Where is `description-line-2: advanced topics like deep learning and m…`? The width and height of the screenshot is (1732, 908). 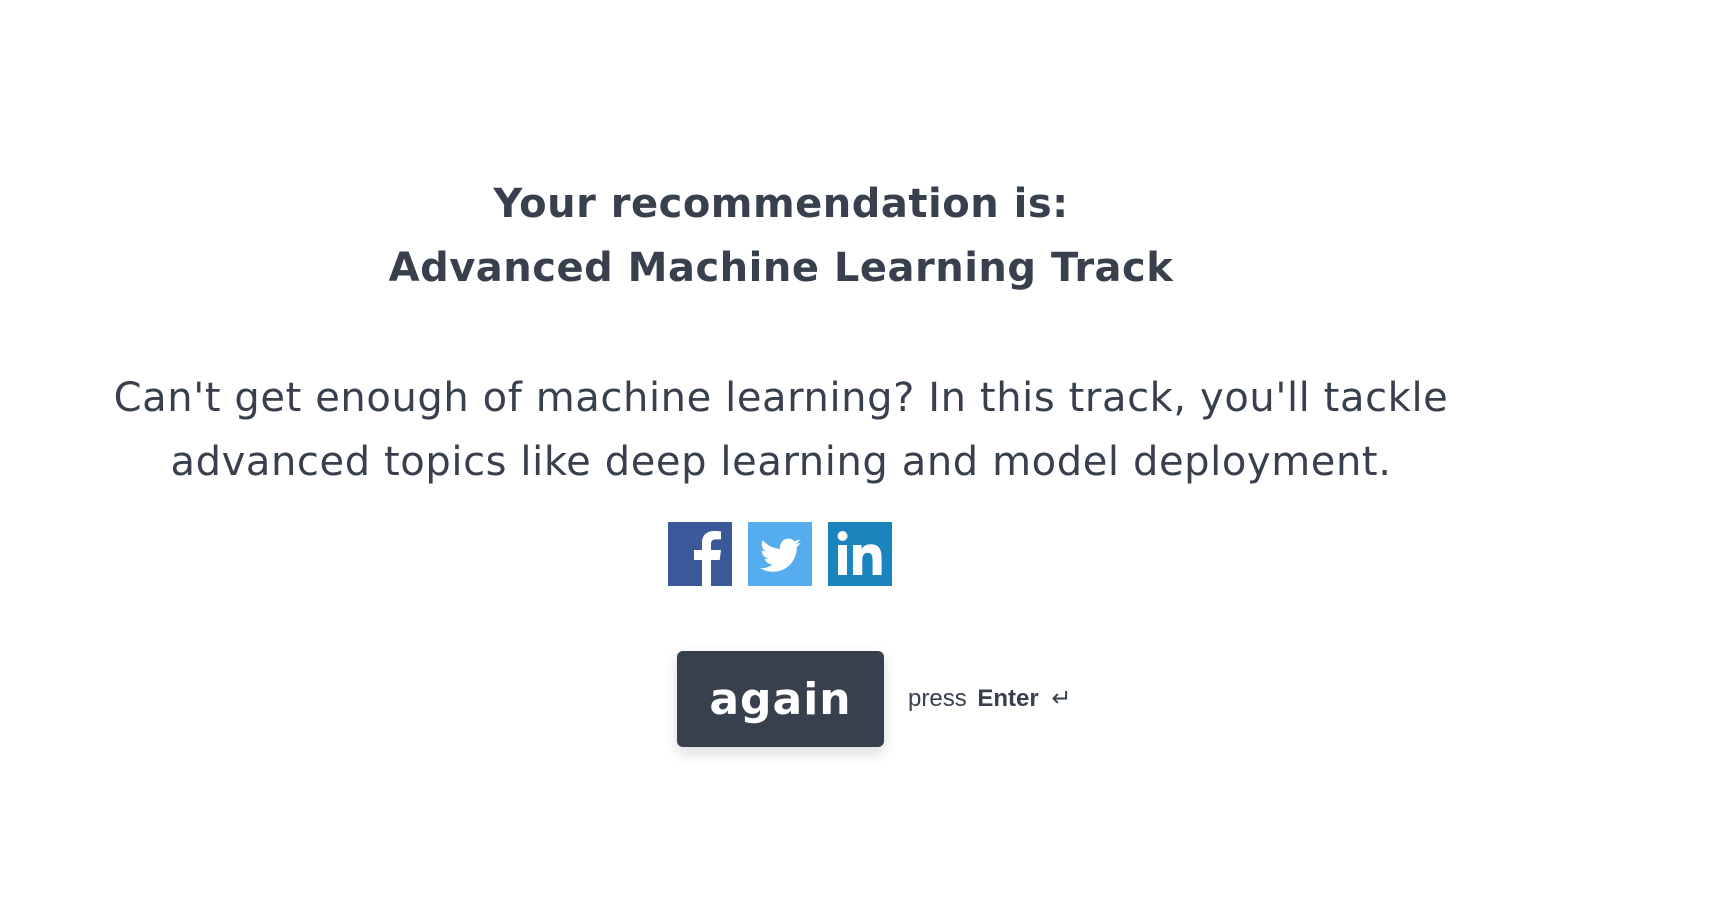 description-line-2: advanced topics like deep learning and m… is located at coordinates (781, 462).